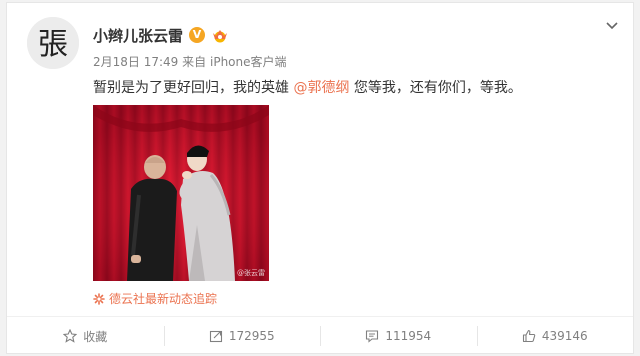 This screenshot has height=356, width=640. What do you see at coordinates (95, 336) in the screenshot?
I see `favorite-label: 收藏` at bounding box center [95, 336].